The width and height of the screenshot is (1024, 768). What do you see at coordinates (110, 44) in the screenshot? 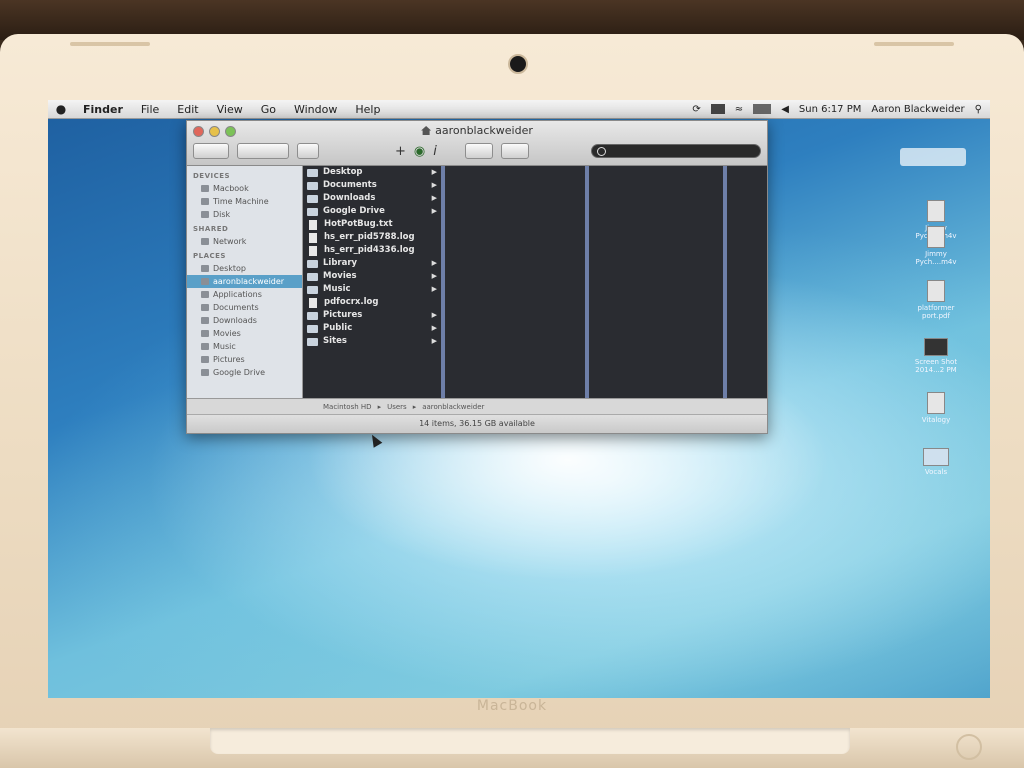
I see `bezel-slot-left` at bounding box center [110, 44].